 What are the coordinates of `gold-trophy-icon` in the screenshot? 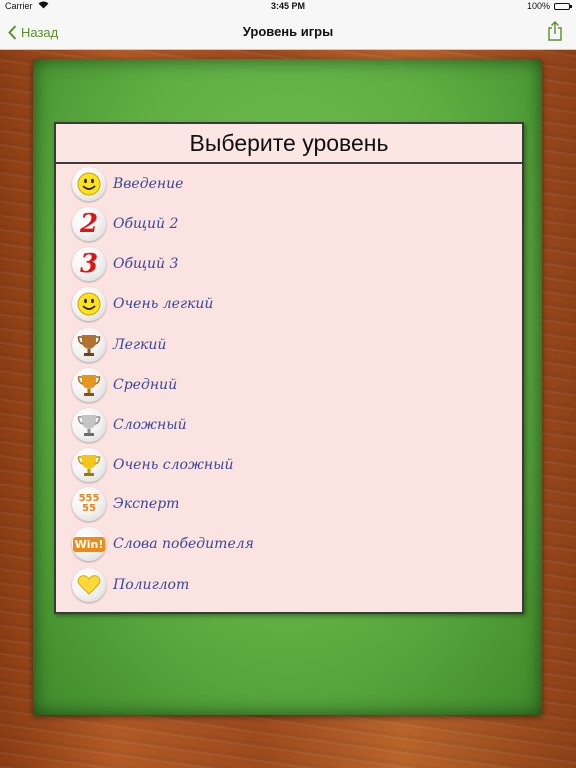 It's located at (89, 465).